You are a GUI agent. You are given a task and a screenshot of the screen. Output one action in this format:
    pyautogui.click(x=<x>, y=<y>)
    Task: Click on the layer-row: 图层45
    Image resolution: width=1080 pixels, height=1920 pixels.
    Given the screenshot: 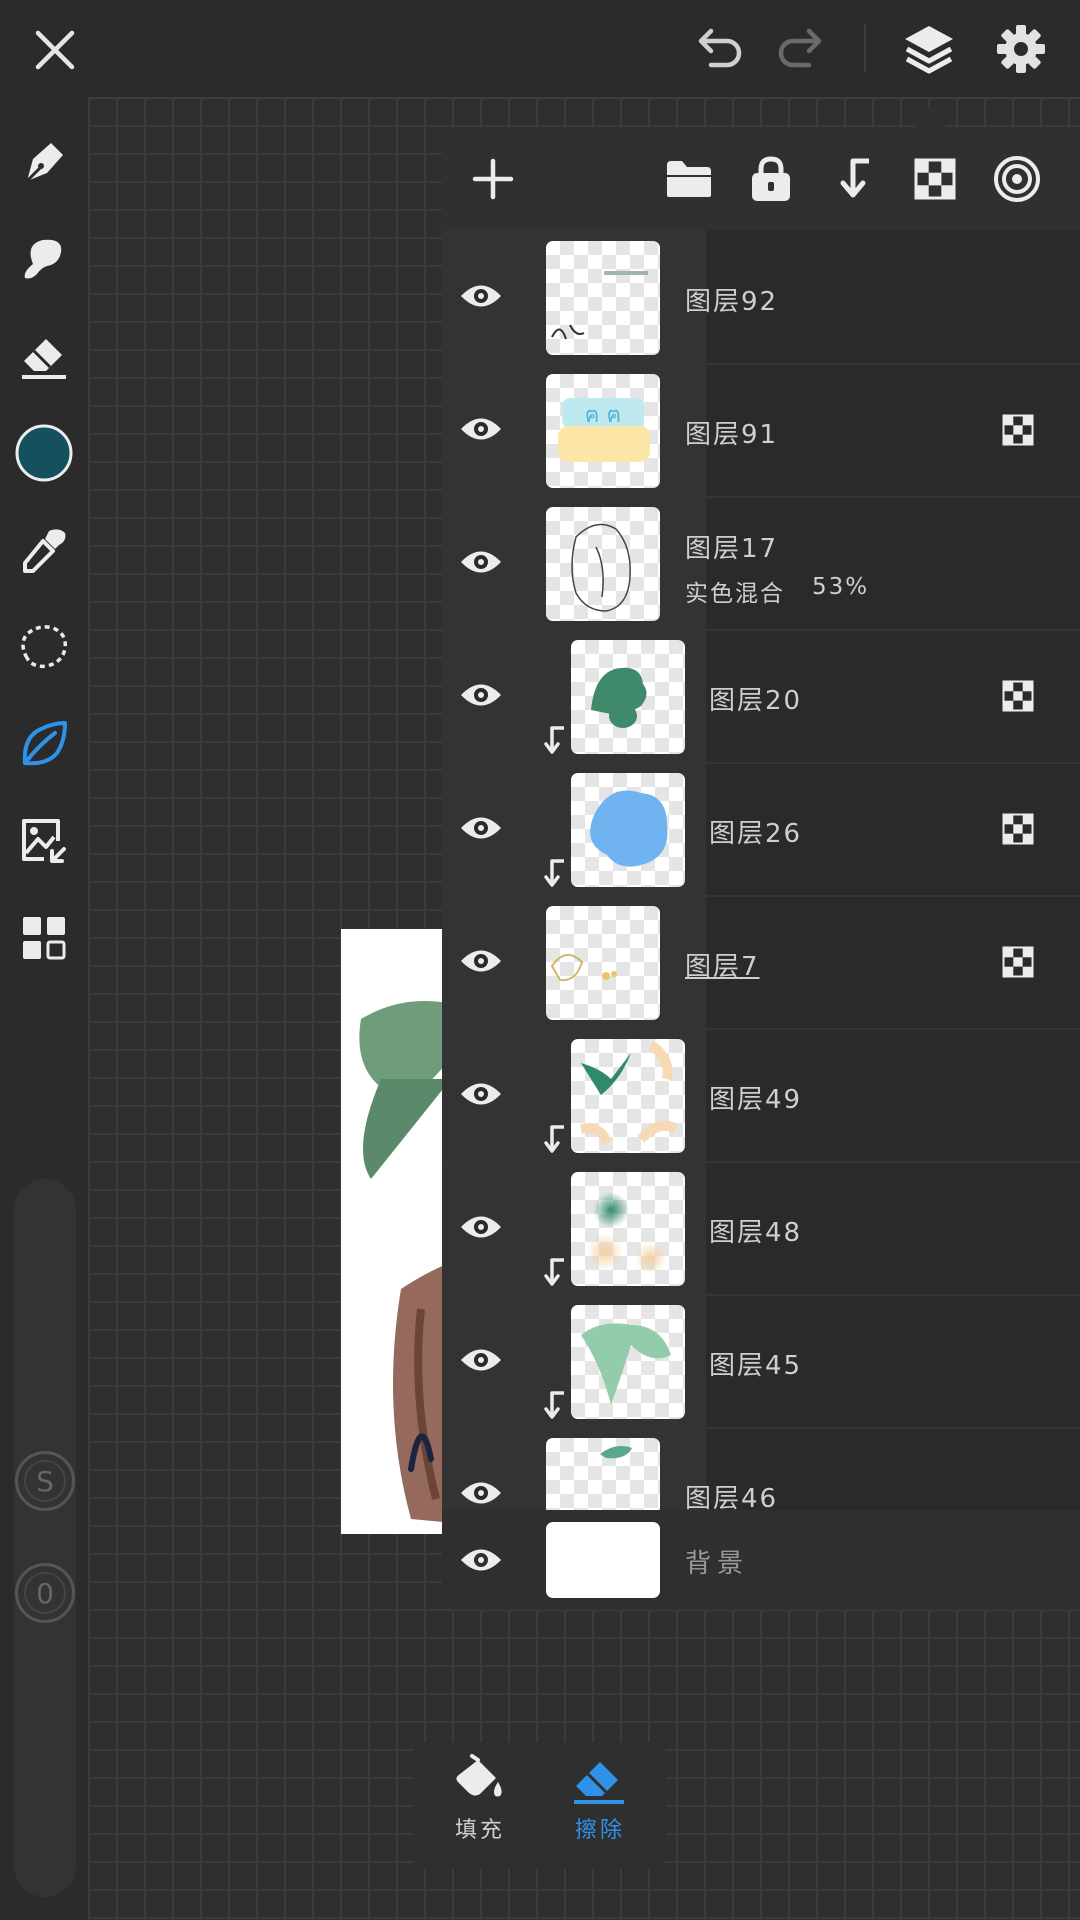 What is the action you would take?
    pyautogui.click(x=761, y=1361)
    